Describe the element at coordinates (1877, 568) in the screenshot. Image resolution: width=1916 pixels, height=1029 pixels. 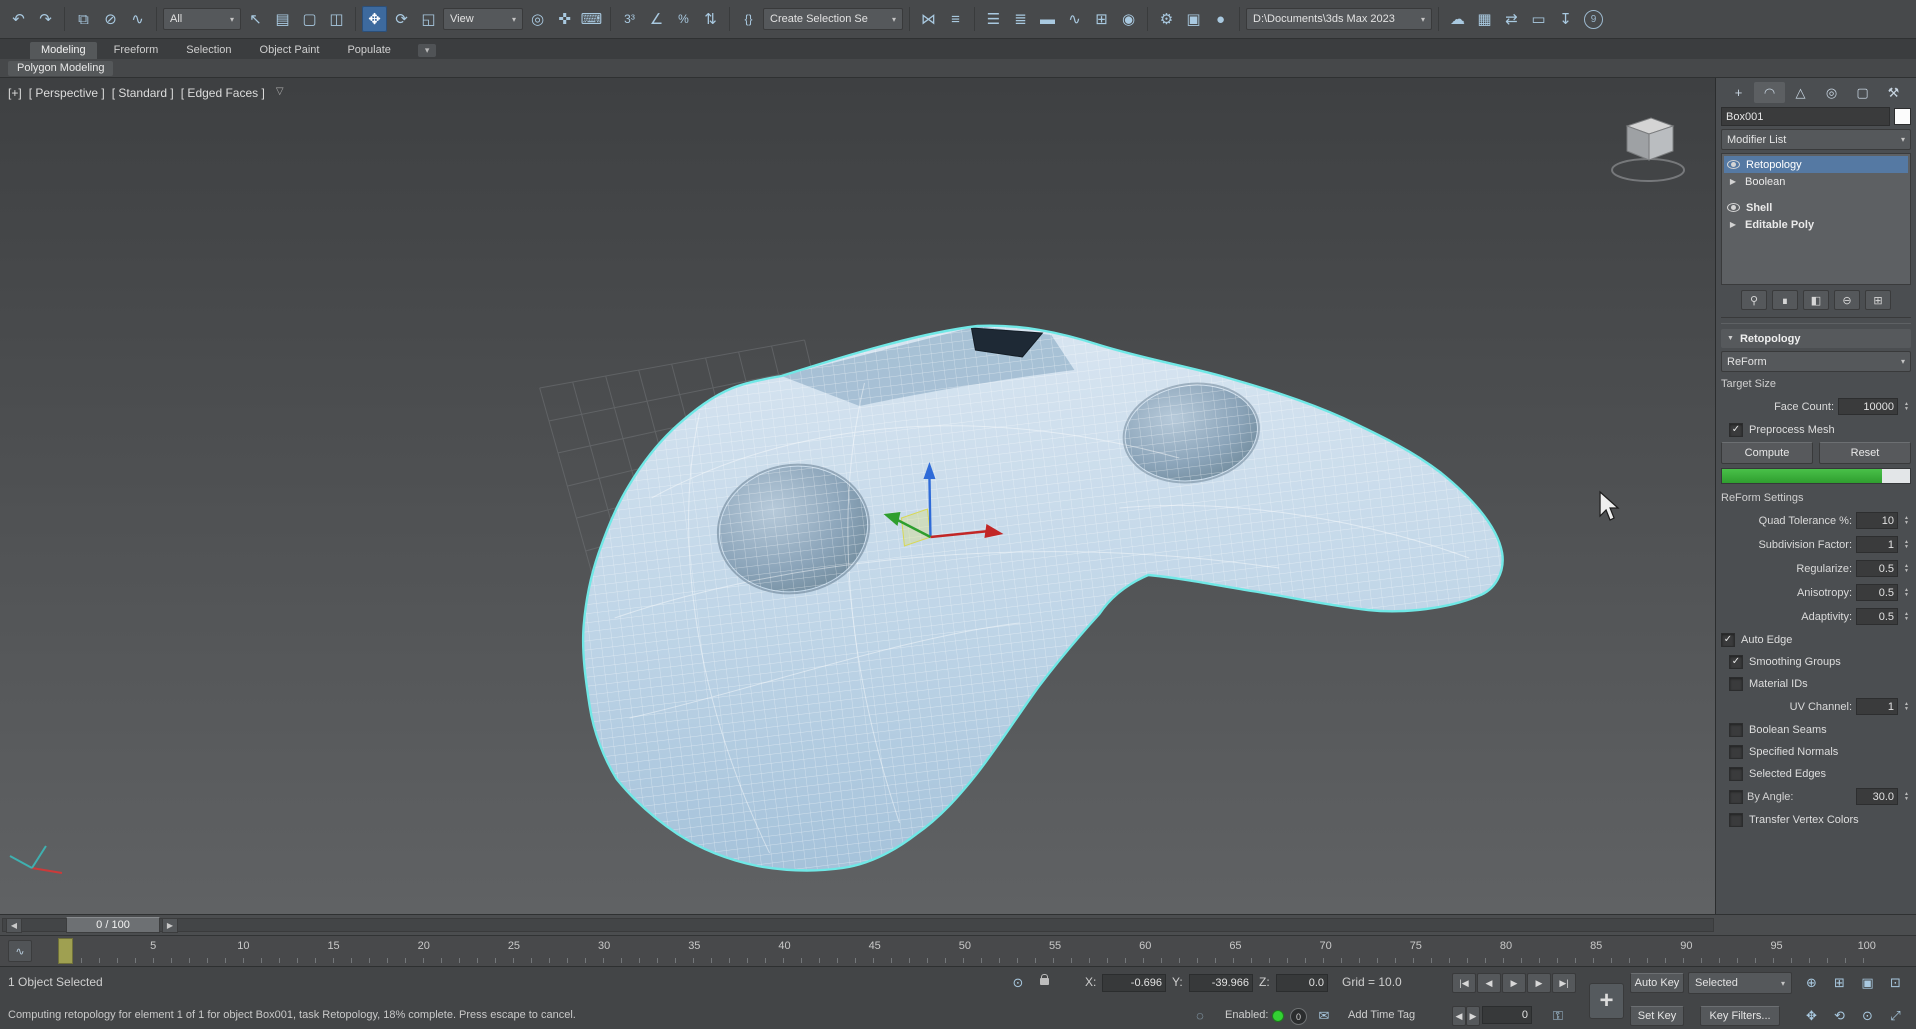
I see `regularize-field: 0.5` at that location.